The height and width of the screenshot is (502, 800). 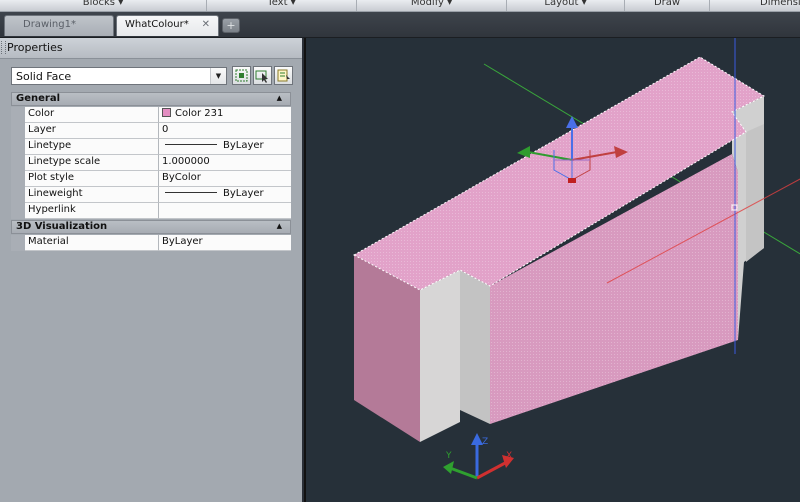 I want to click on property-name: Linetype scale, so click(x=92, y=163).